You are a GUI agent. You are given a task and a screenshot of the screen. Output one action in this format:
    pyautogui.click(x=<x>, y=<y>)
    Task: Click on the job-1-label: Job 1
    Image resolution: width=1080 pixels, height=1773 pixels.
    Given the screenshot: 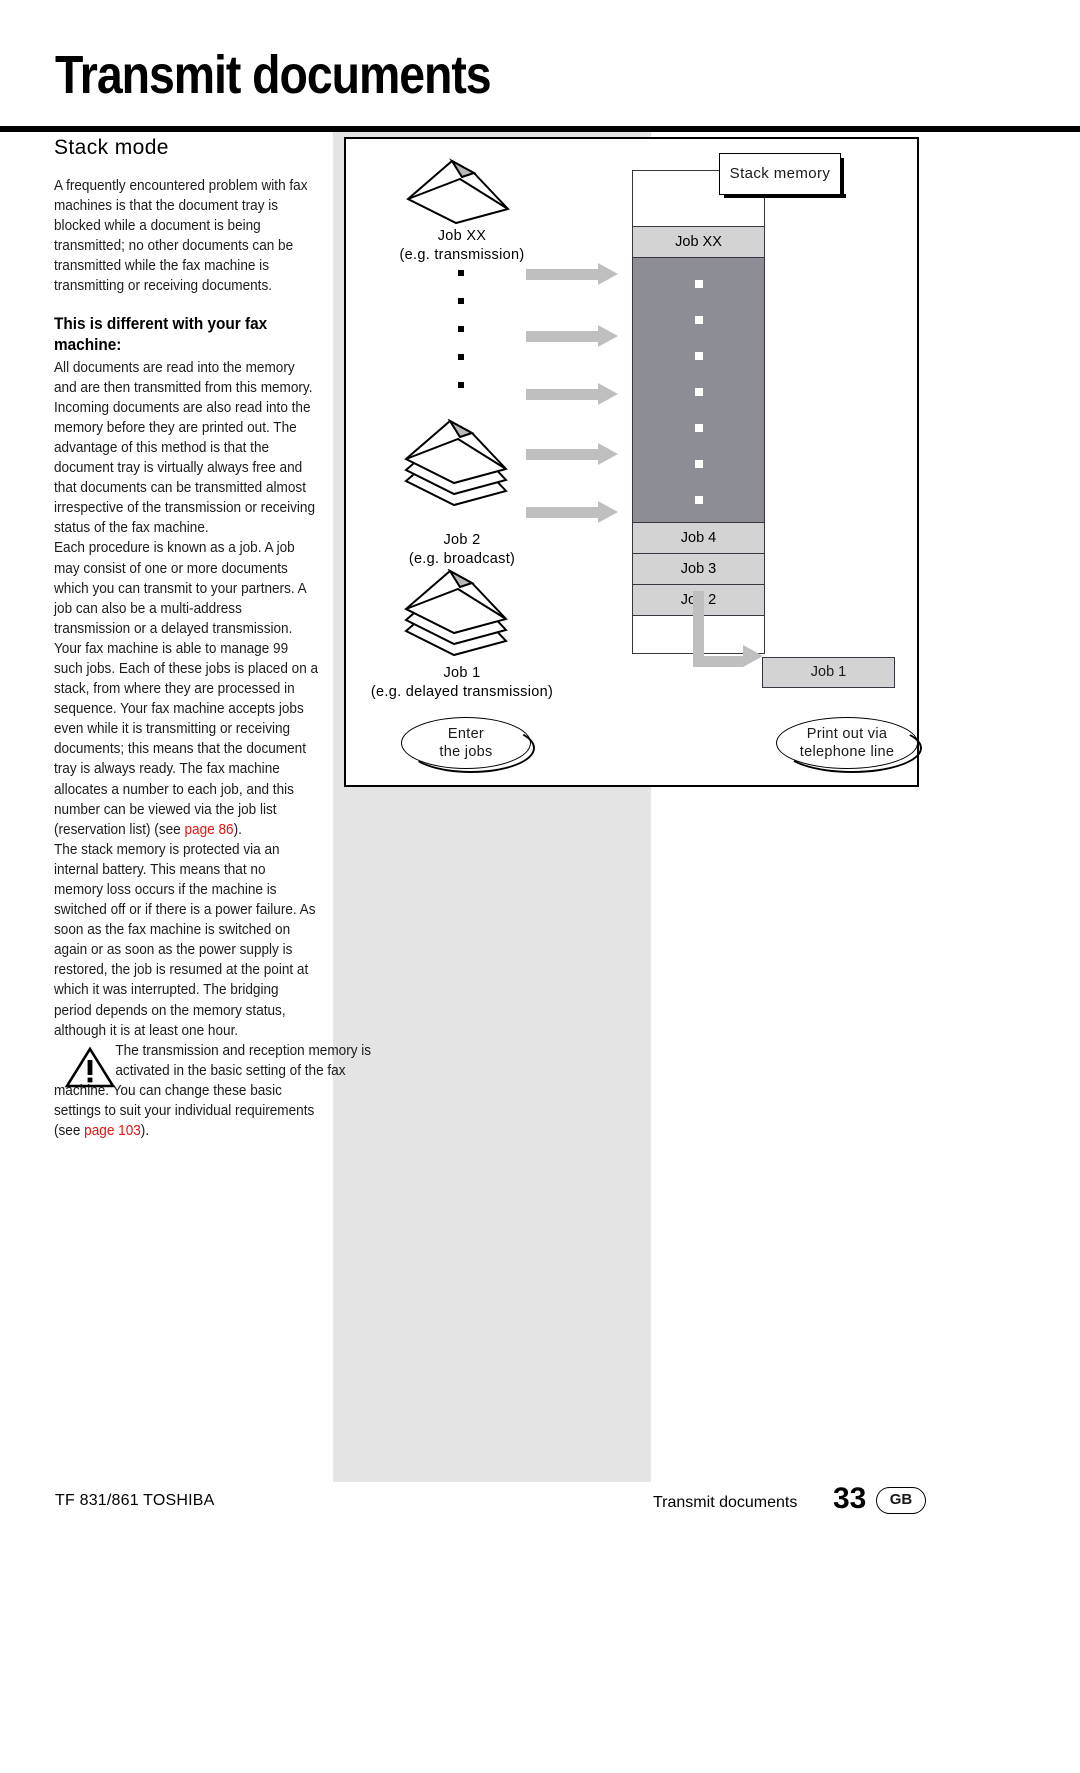 What is the action you would take?
    pyautogui.click(x=462, y=673)
    